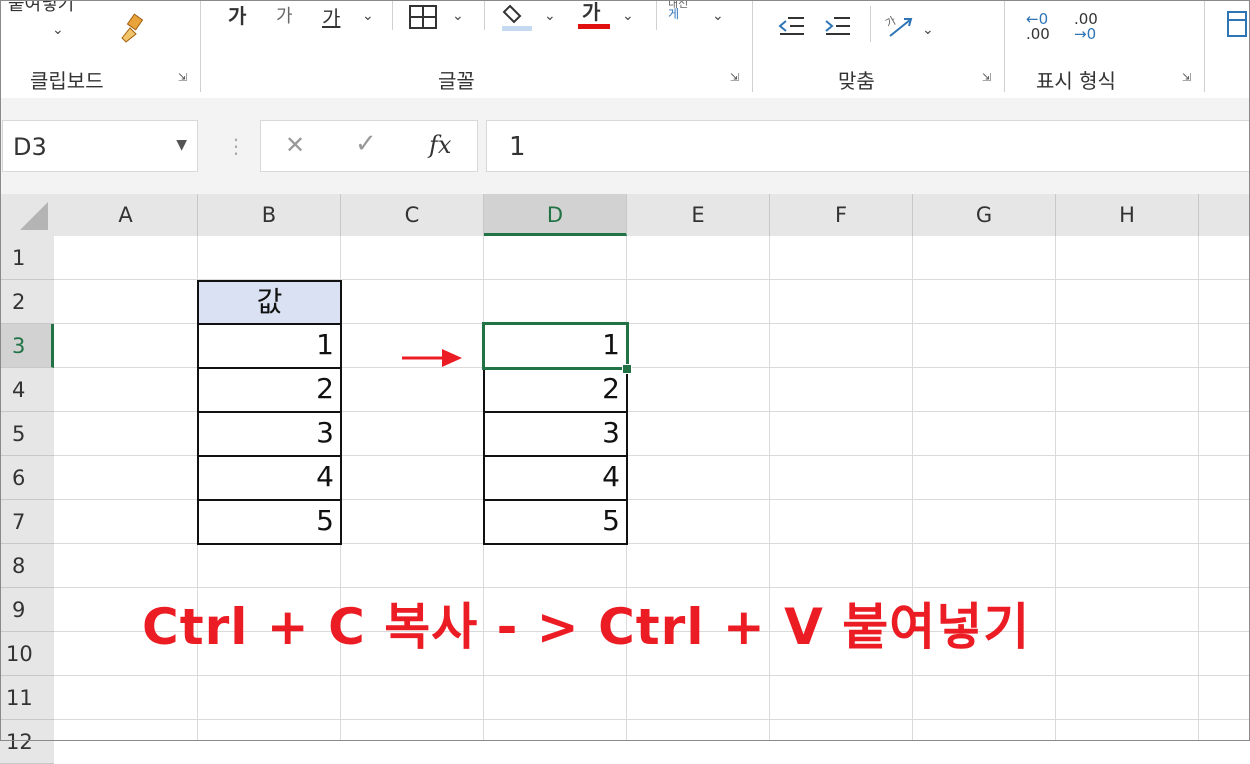 Image resolution: width=1250 pixels, height=764 pixels. What do you see at coordinates (184, 78) in the screenshot?
I see `clipboard-launcher-icon: ⇲` at bounding box center [184, 78].